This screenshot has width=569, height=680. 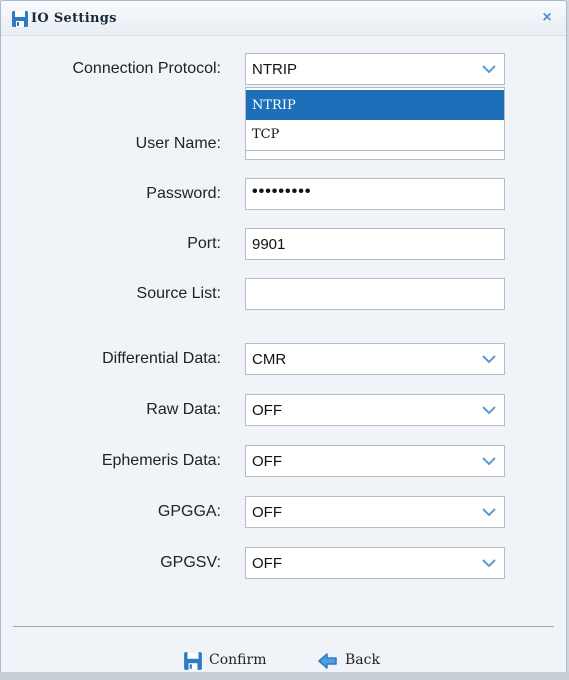 What do you see at coordinates (375, 563) in the screenshot?
I see `gpgsv-select: OFF` at bounding box center [375, 563].